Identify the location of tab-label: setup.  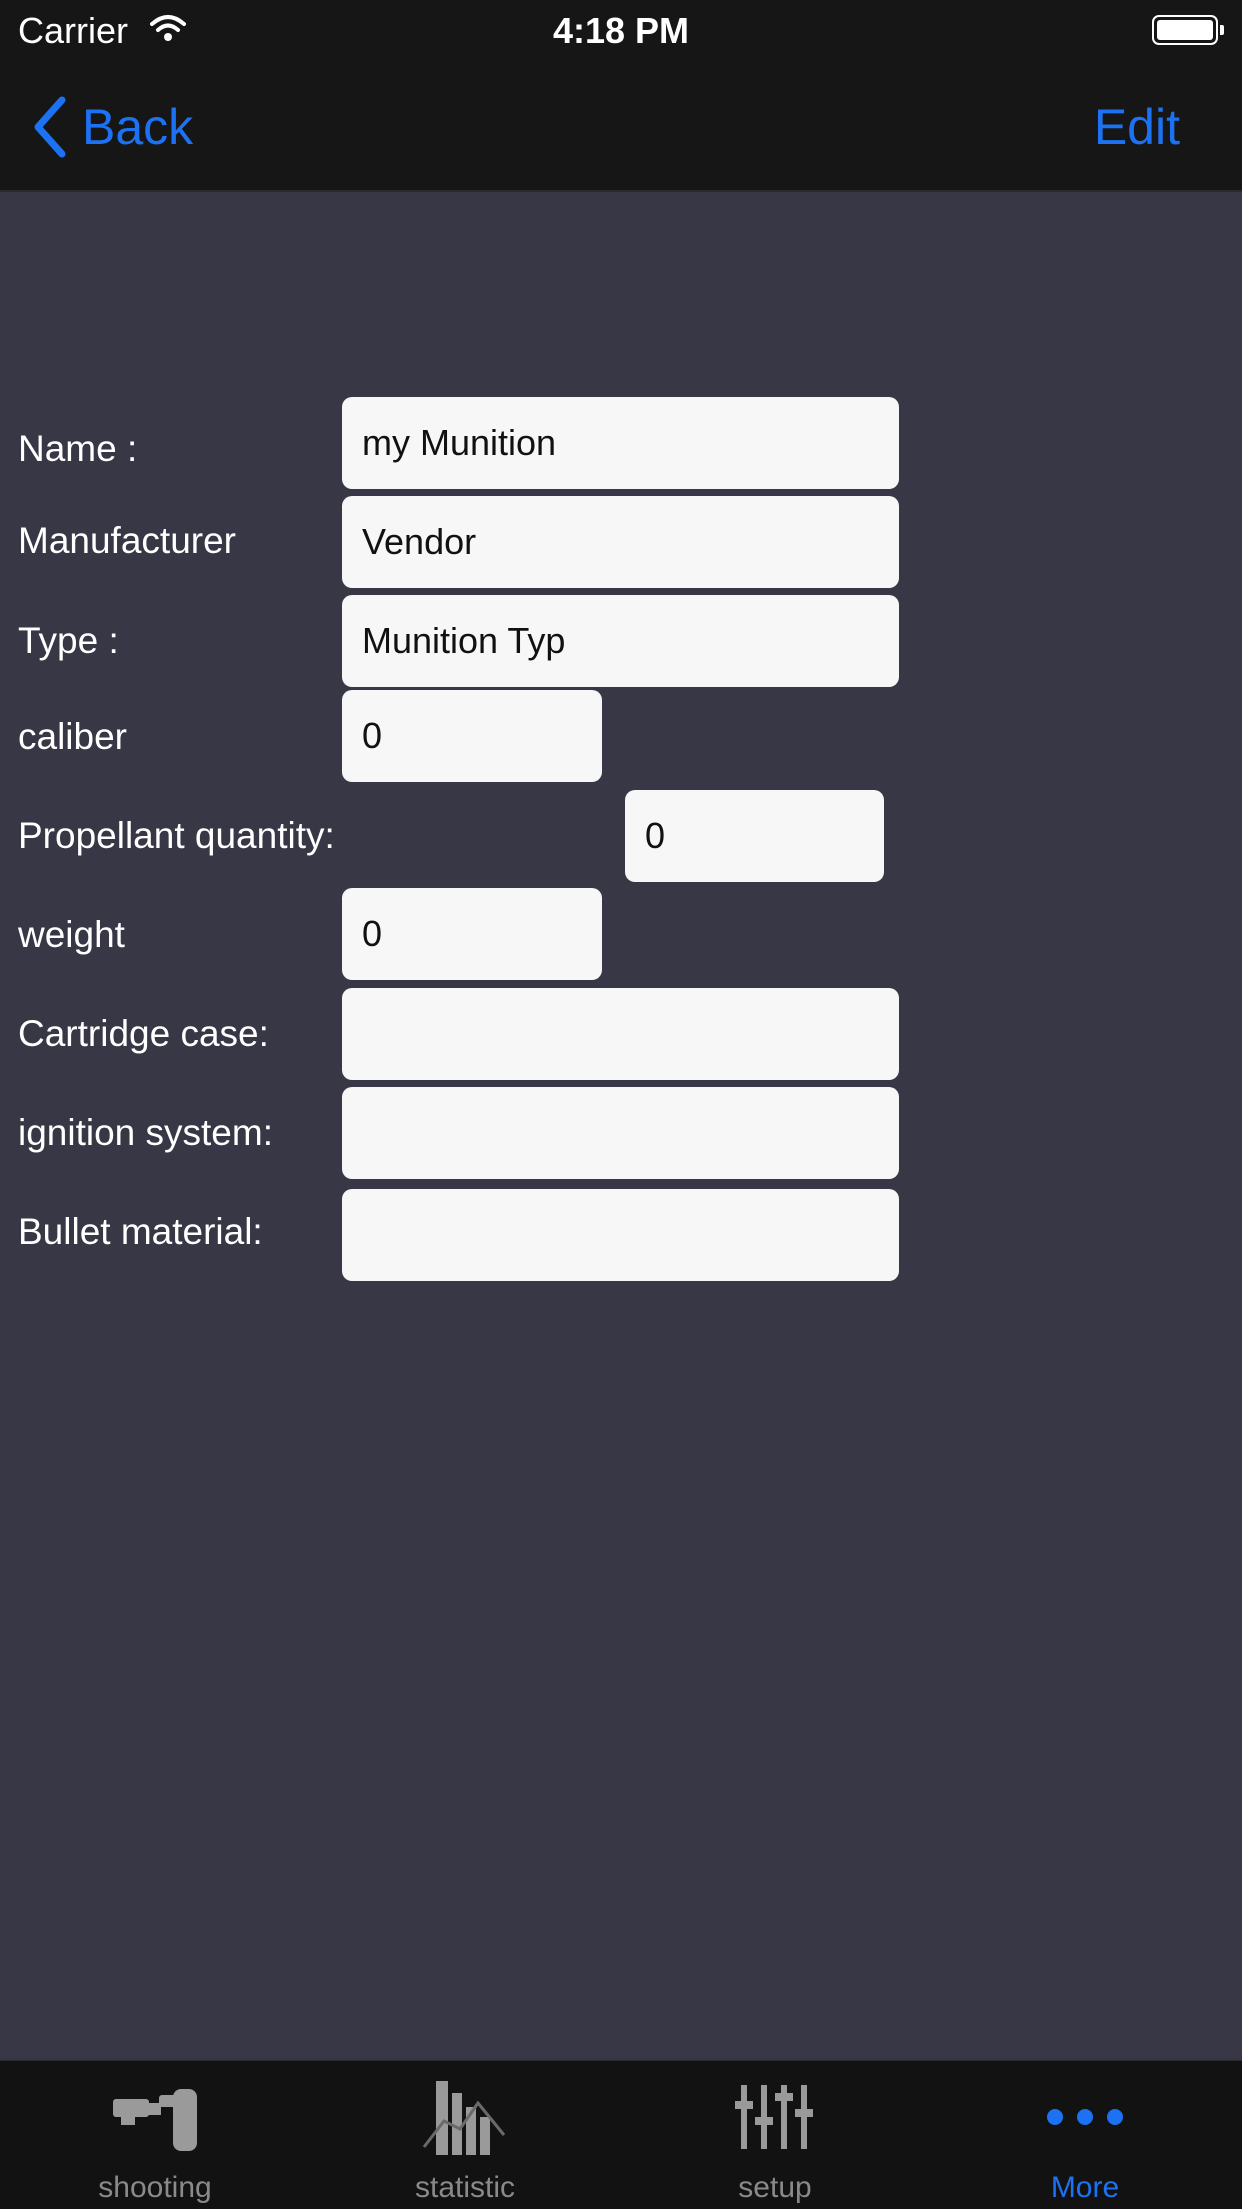
(775, 2187).